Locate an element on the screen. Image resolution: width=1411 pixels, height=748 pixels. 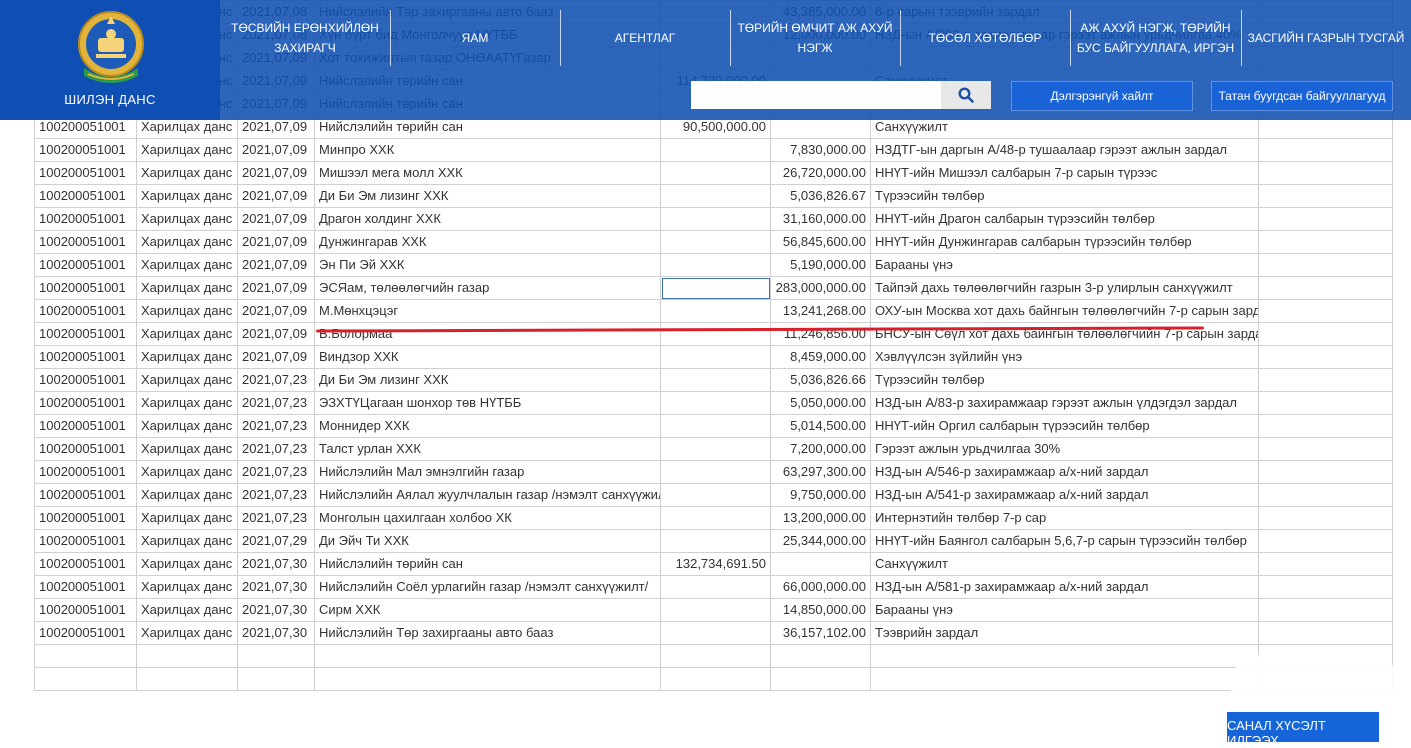
nav-budget-governor: ТӨСВИЙН ЕРӨНХИЙЛӨН ЗАХИРАГЧ is located at coordinates (305, 38).